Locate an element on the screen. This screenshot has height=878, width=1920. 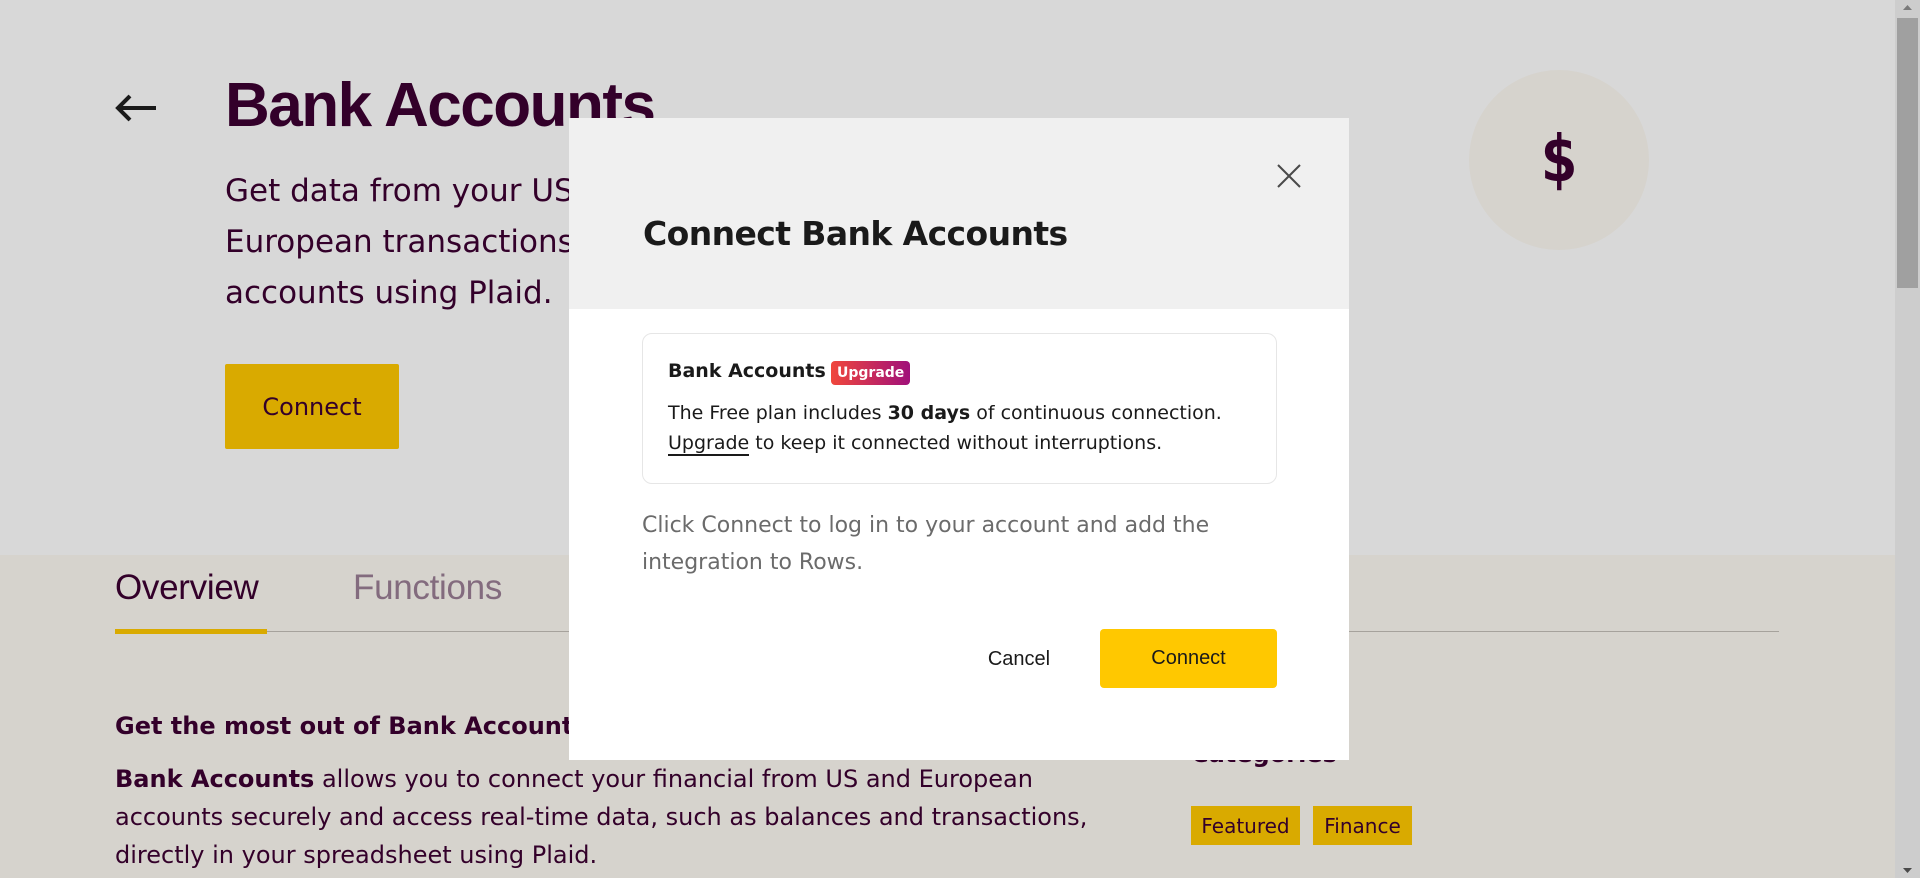
scroll-down-arrow-icon is located at coordinates (1907, 870).